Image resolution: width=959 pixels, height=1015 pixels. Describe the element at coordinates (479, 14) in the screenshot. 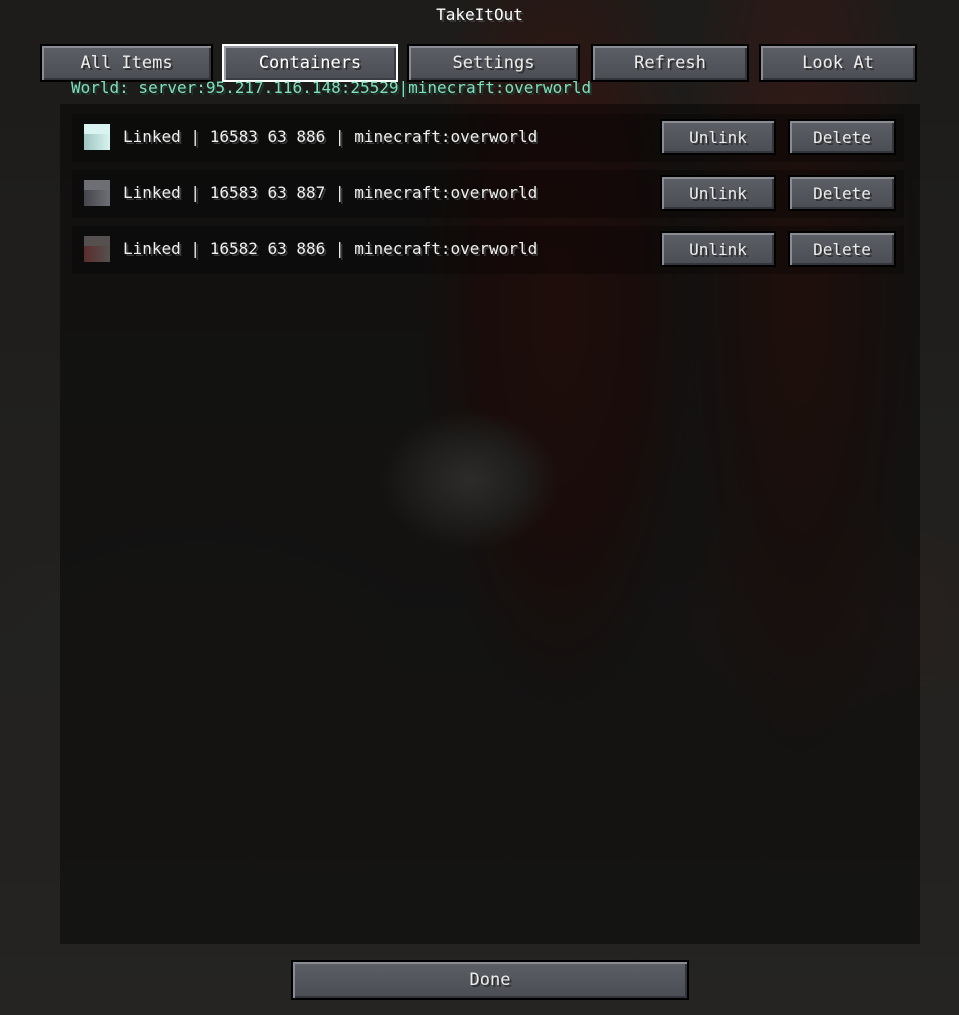

I see `window-title: TakeItOut` at that location.